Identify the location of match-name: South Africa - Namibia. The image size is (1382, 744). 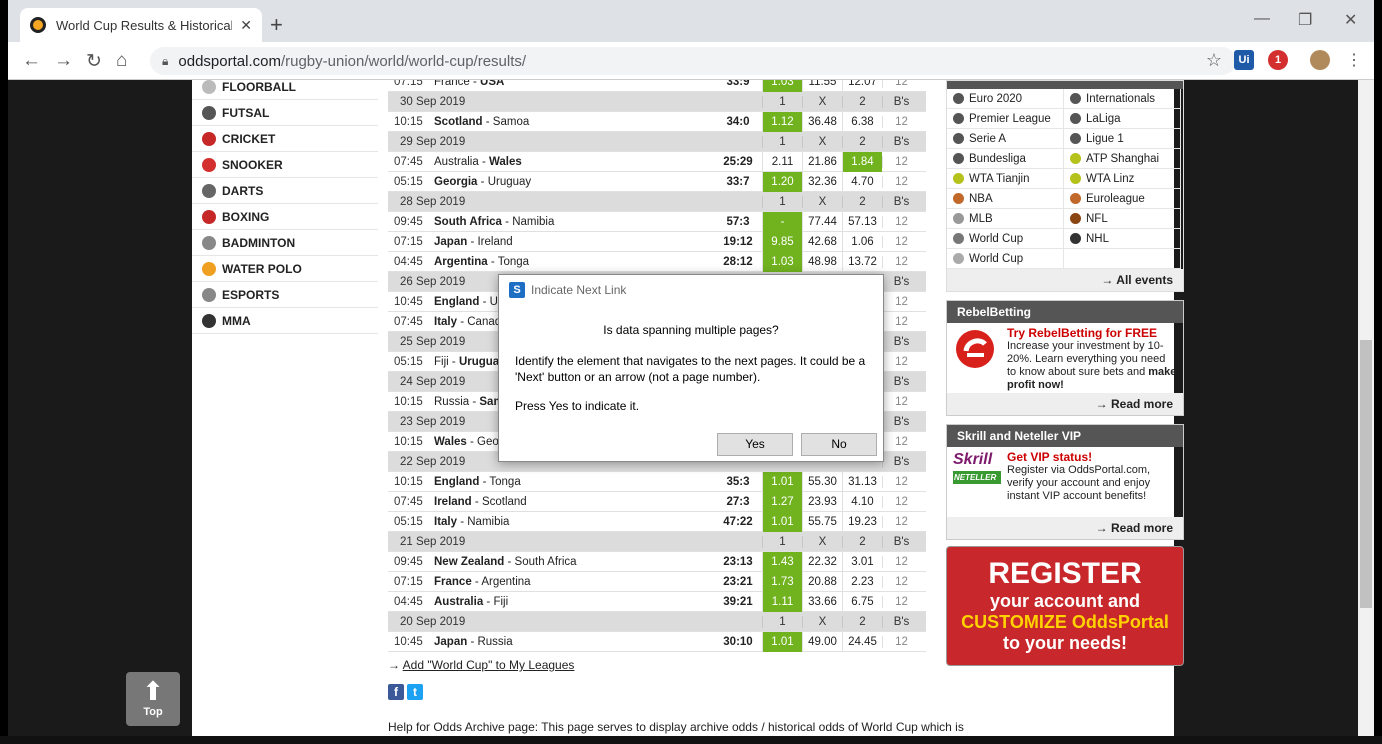
(571, 222).